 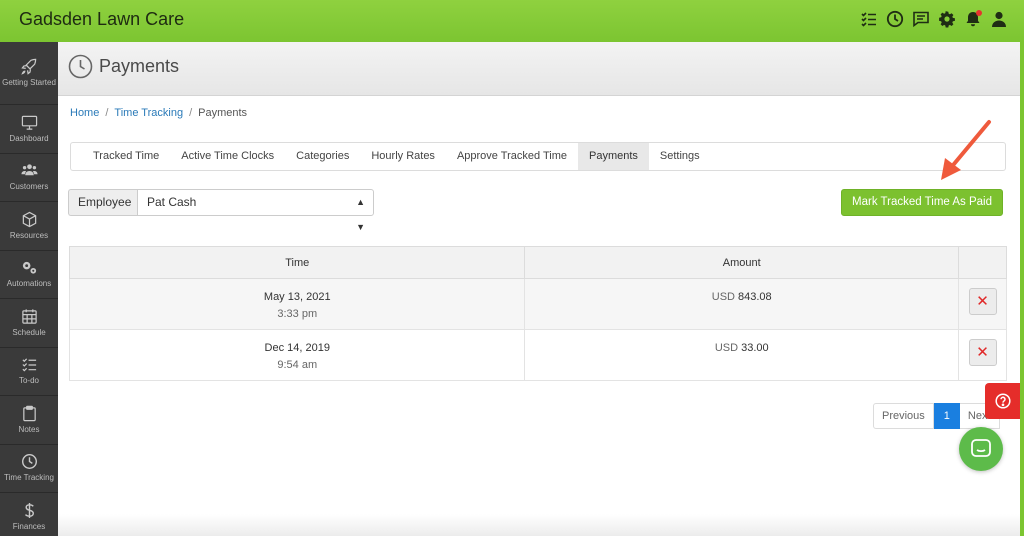 I want to click on employee-selected-value: Pat Cash, so click(x=172, y=202).